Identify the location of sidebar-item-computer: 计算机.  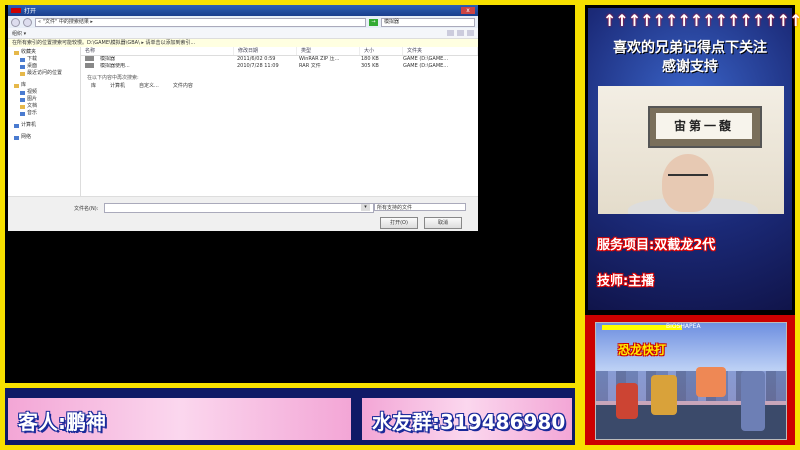
(44, 125).